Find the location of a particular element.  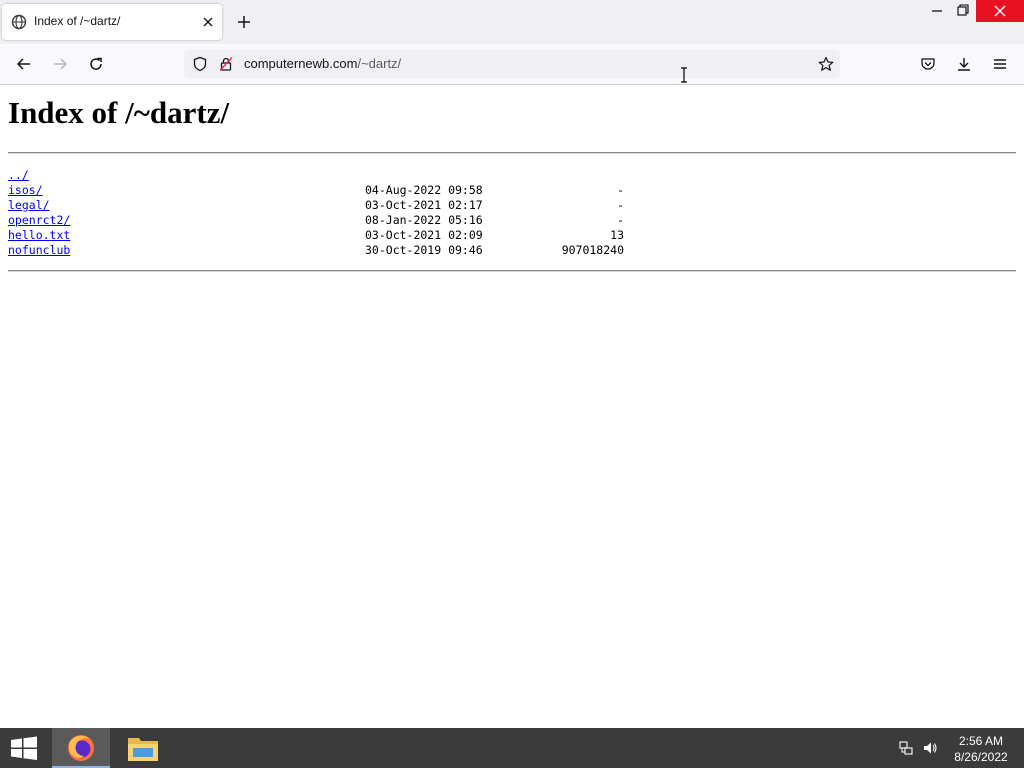

download-icon is located at coordinates (964, 64).